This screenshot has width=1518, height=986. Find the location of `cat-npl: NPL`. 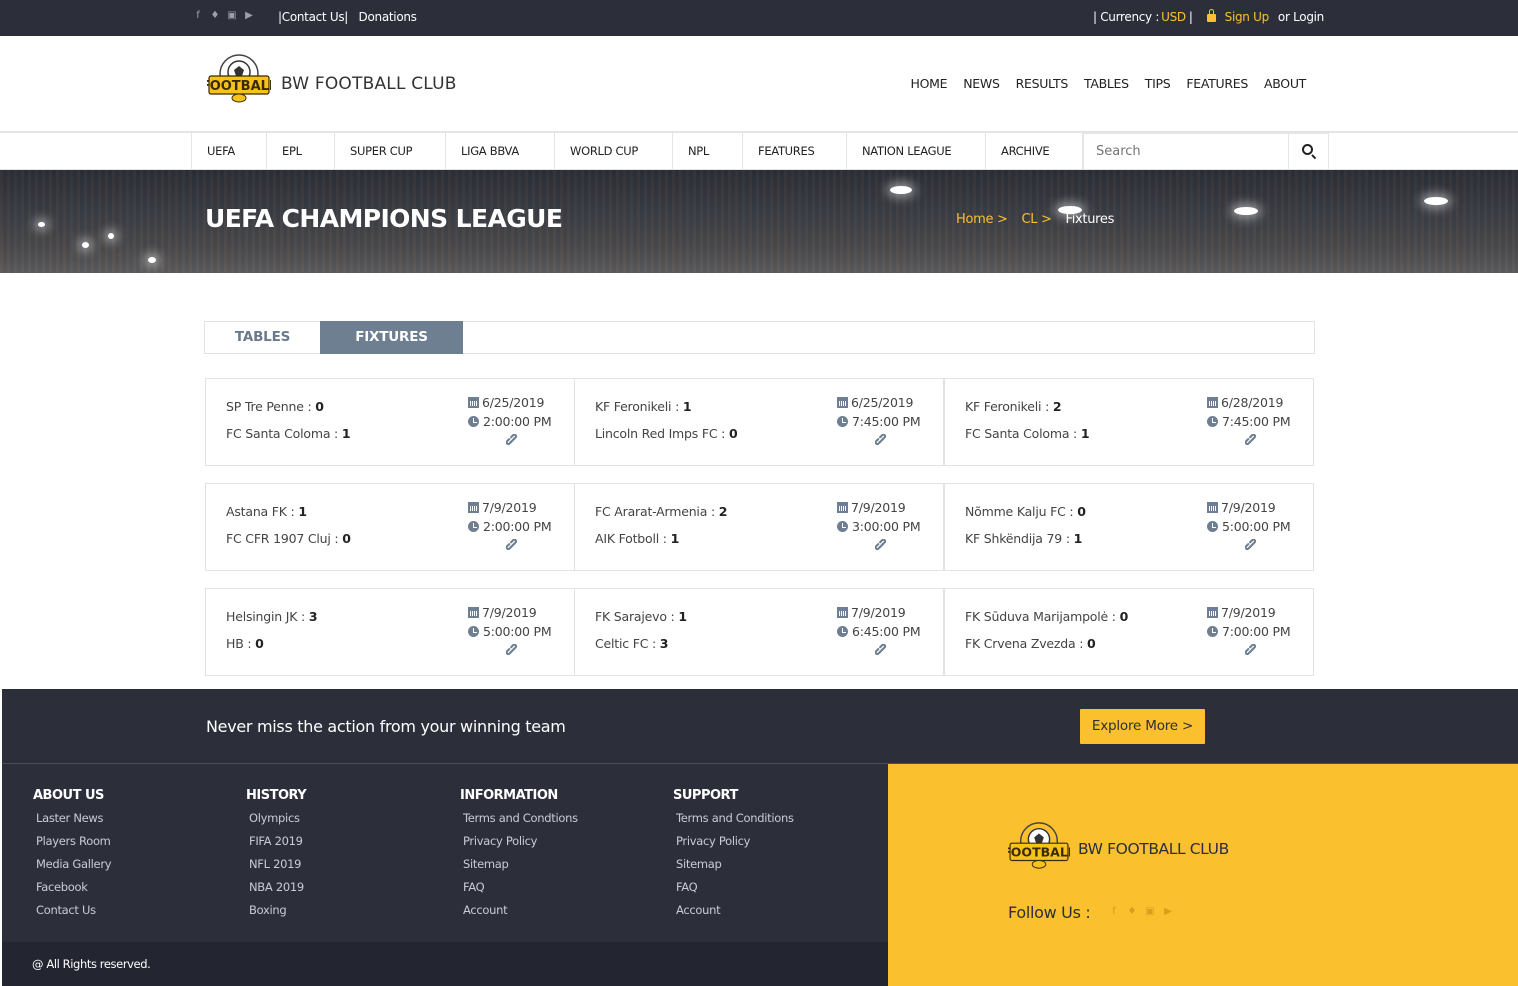

cat-npl: NPL is located at coordinates (707, 151).